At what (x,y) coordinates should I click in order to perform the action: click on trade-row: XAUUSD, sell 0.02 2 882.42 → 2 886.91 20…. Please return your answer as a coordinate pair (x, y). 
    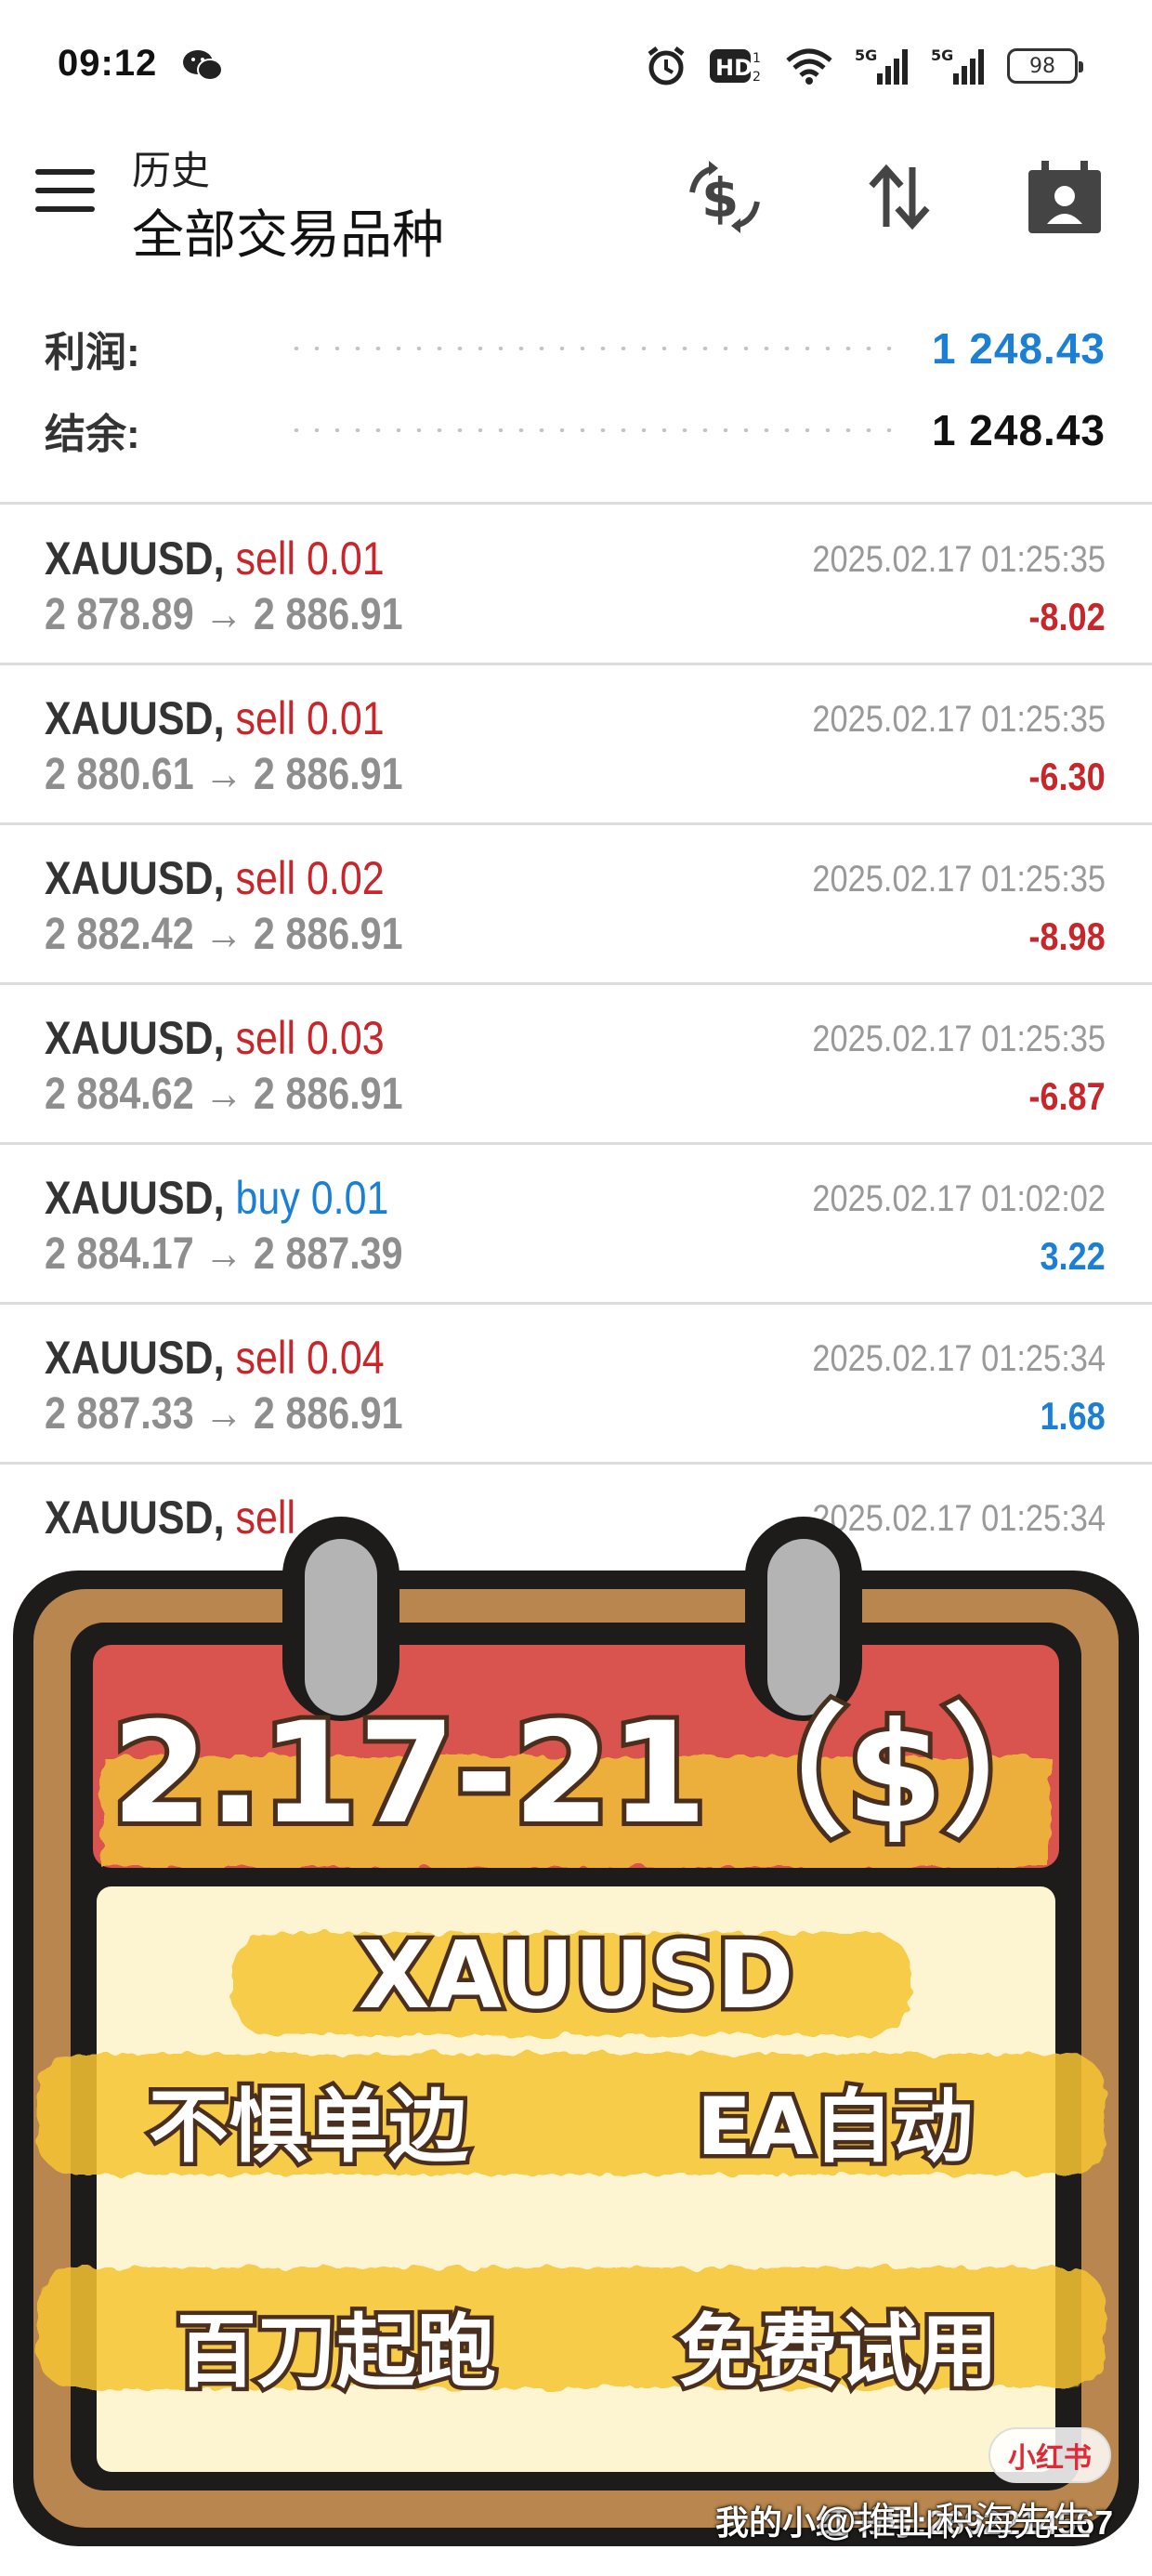
    Looking at the image, I should click on (576, 905).